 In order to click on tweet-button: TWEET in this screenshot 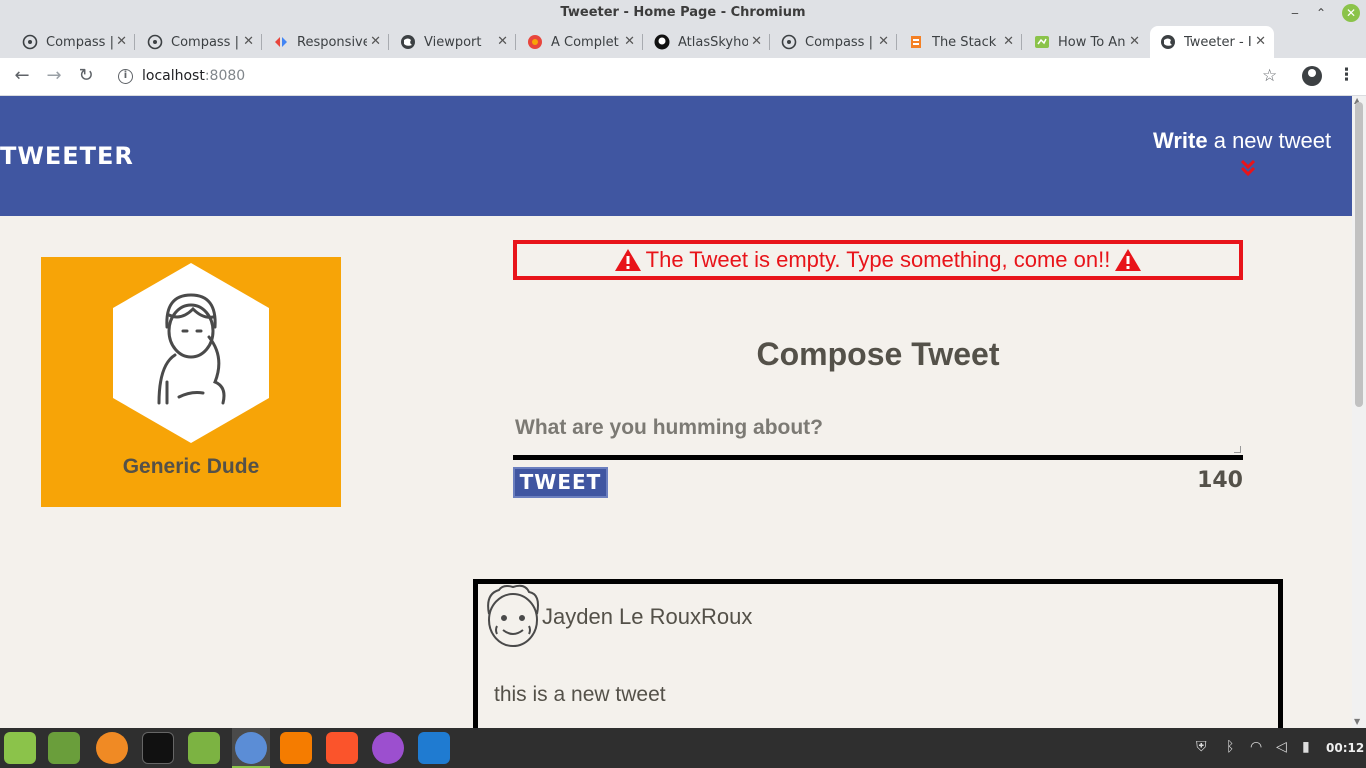, I will do `click(560, 482)`.